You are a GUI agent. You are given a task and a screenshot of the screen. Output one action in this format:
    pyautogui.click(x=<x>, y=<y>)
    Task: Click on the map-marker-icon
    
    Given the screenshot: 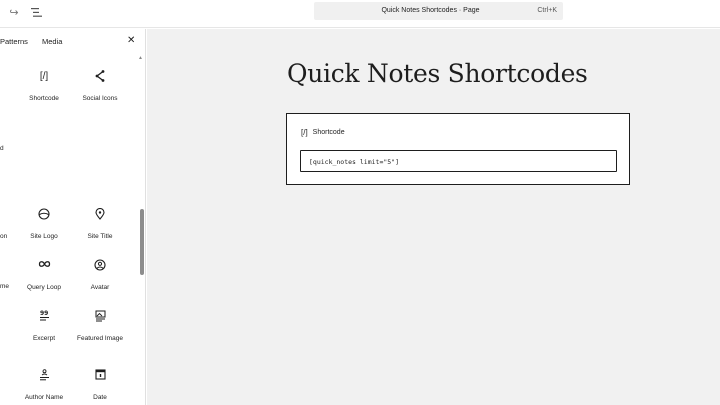 What is the action you would take?
    pyautogui.click(x=100, y=214)
    